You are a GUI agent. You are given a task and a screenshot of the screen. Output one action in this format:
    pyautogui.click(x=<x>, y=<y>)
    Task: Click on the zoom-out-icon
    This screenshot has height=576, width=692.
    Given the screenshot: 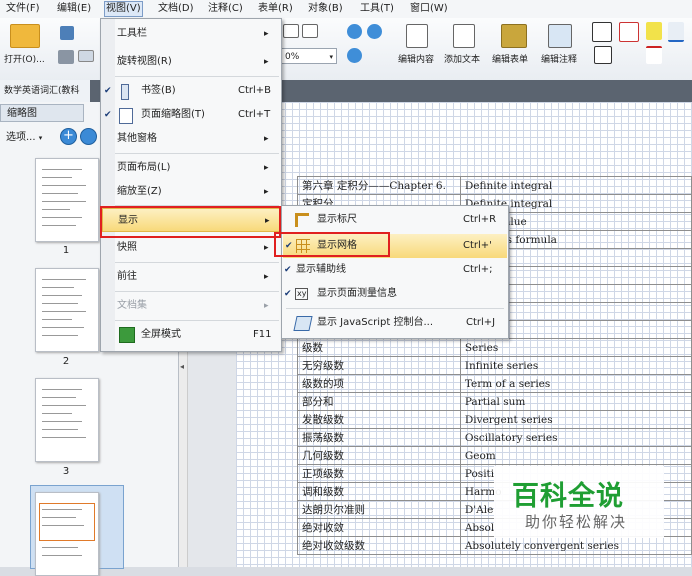 What is the action you would take?
    pyautogui.click(x=354, y=31)
    